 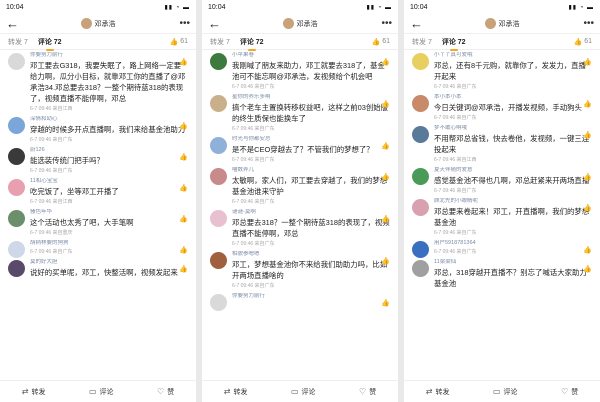 What do you see at coordinates (98, 160) in the screenshot?
I see `comment-item: 蔚126 能选装传统门把手吗？ 6-7 09:46 来自广东 👍` at bounding box center [98, 160].